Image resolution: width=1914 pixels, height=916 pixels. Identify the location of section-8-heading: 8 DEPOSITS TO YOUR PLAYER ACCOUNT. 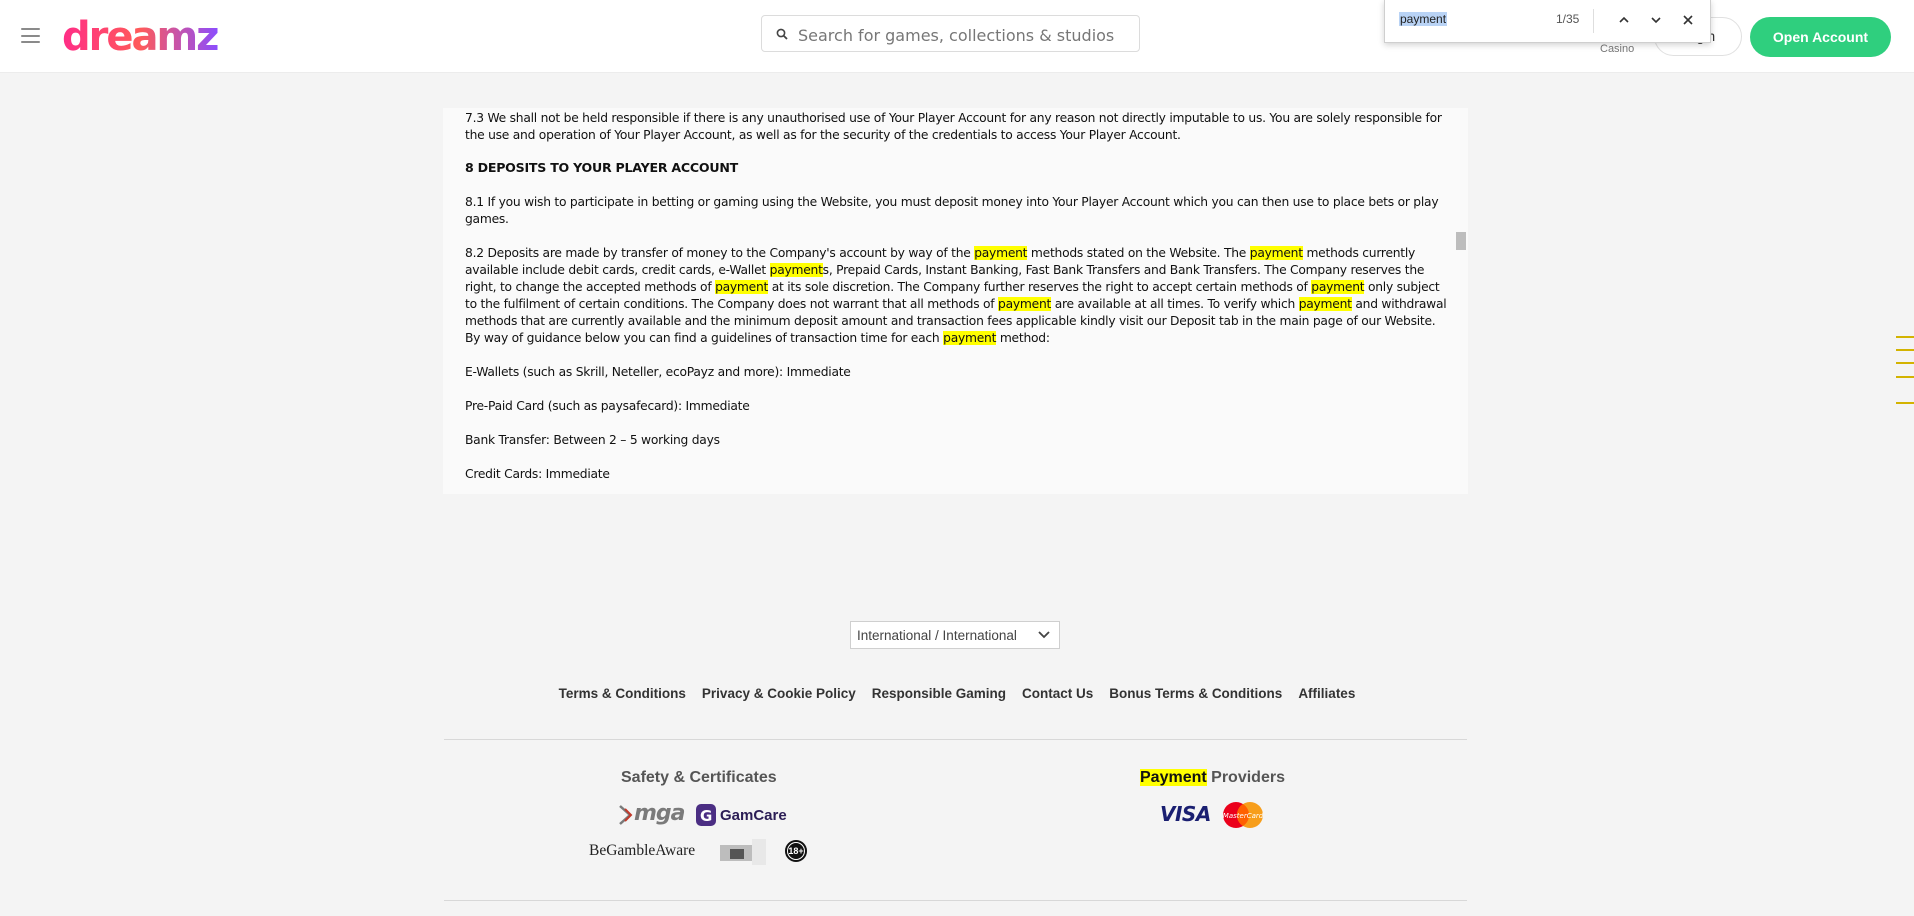
(601, 167).